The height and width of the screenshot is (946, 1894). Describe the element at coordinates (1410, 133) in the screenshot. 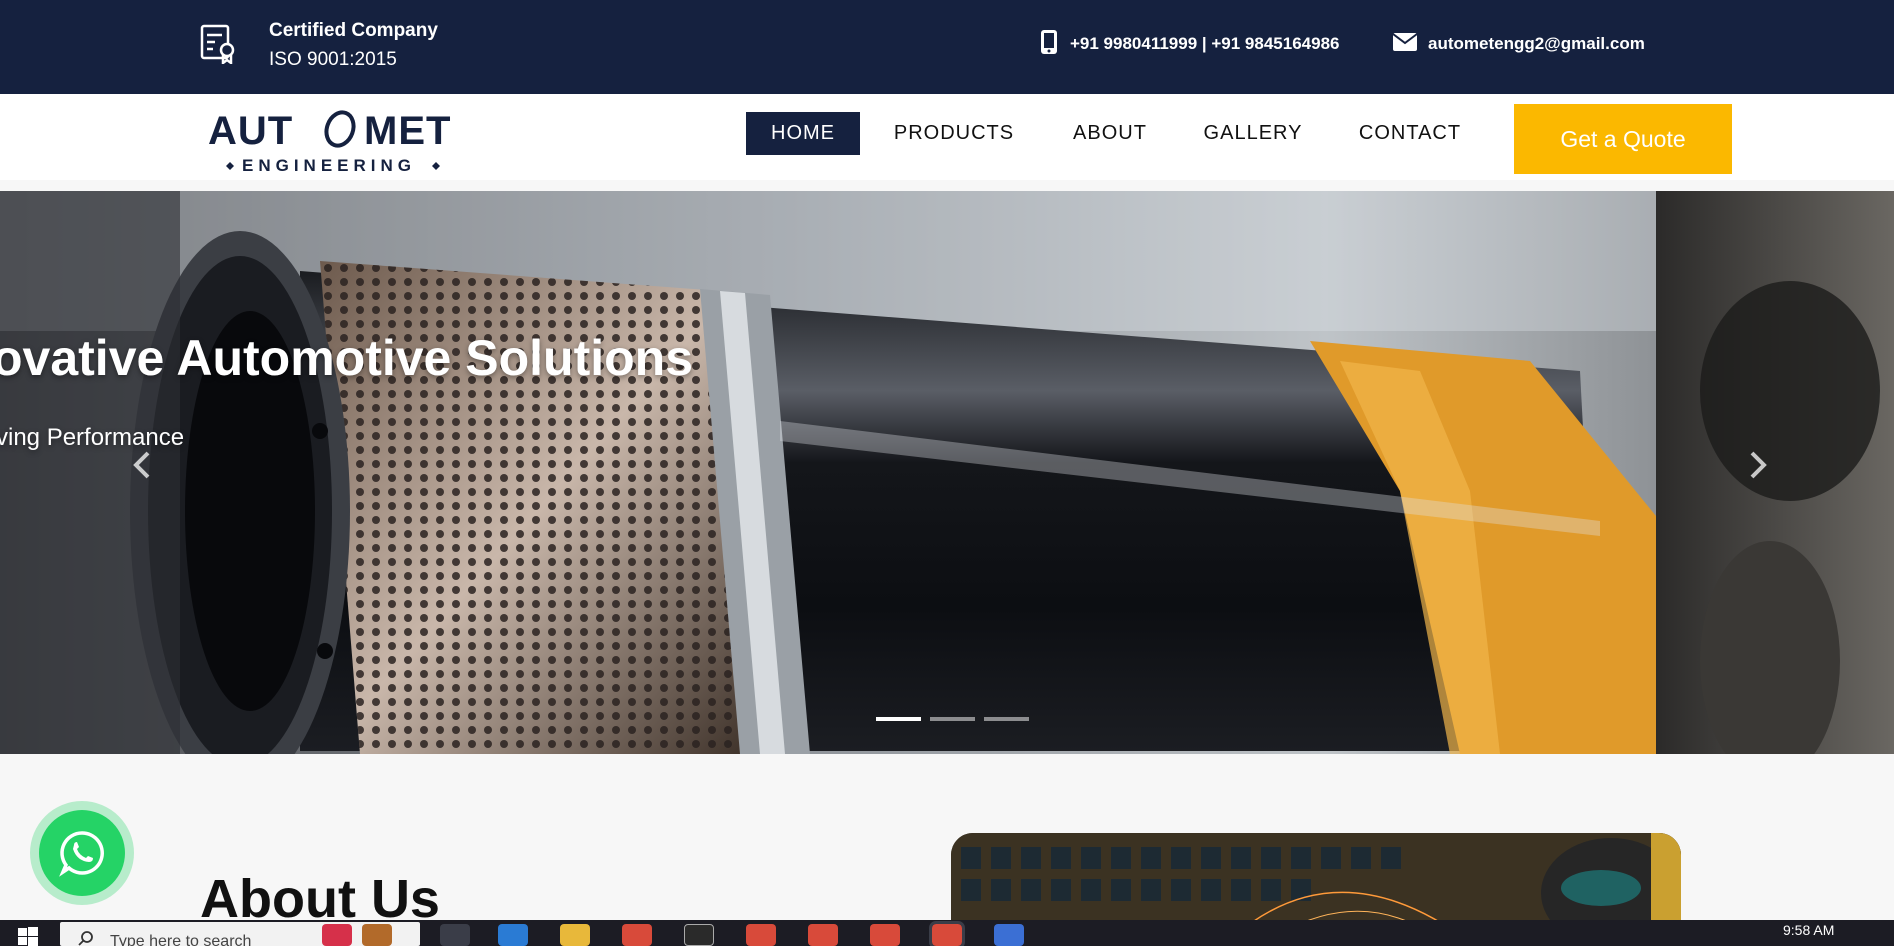

I see `nav-contact: CONTACT` at that location.